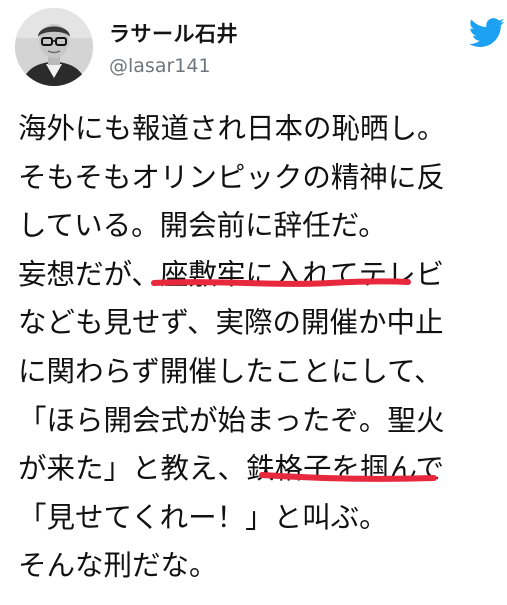  I want to click on avatar-photo, so click(54, 47).